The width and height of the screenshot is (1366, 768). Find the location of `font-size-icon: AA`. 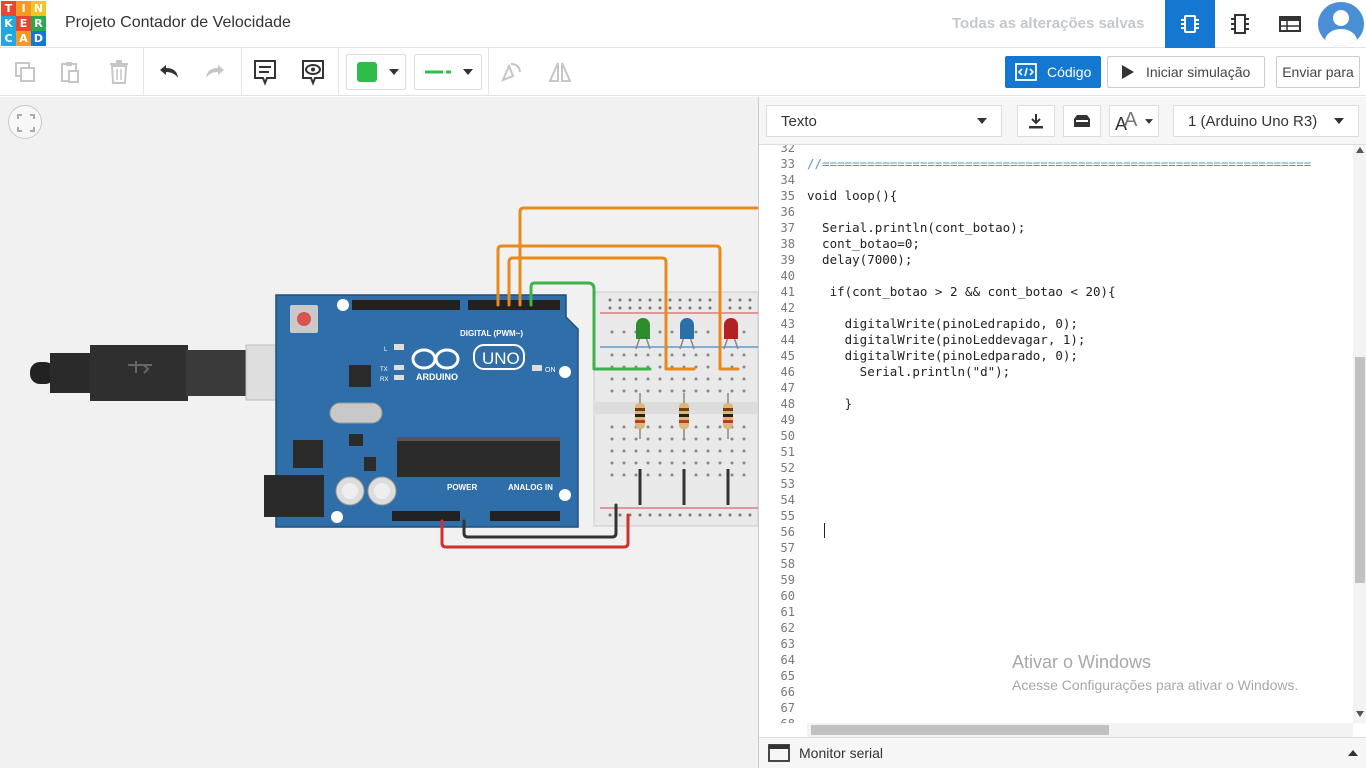

font-size-icon: AA is located at coordinates (1126, 121).